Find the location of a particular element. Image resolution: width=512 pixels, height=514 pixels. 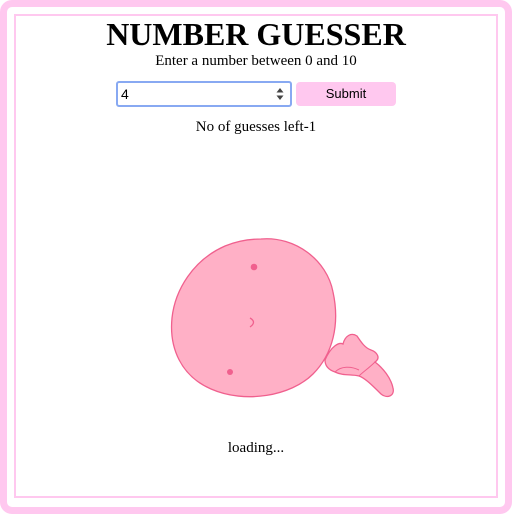

number-spinner-icon is located at coordinates (280, 94).